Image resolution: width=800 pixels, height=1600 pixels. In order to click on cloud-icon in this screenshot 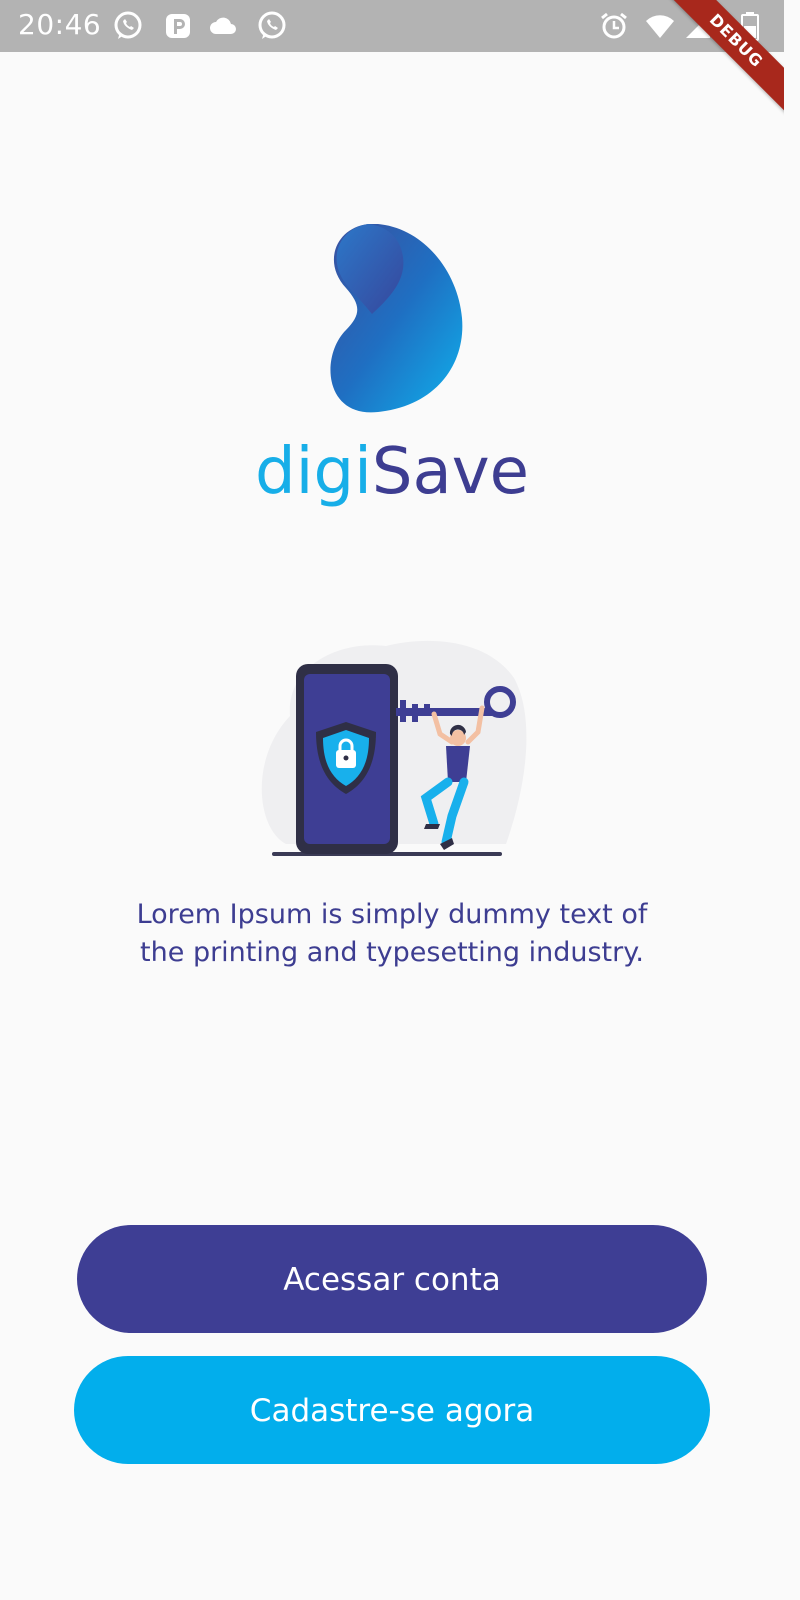, I will do `click(223, 25)`.